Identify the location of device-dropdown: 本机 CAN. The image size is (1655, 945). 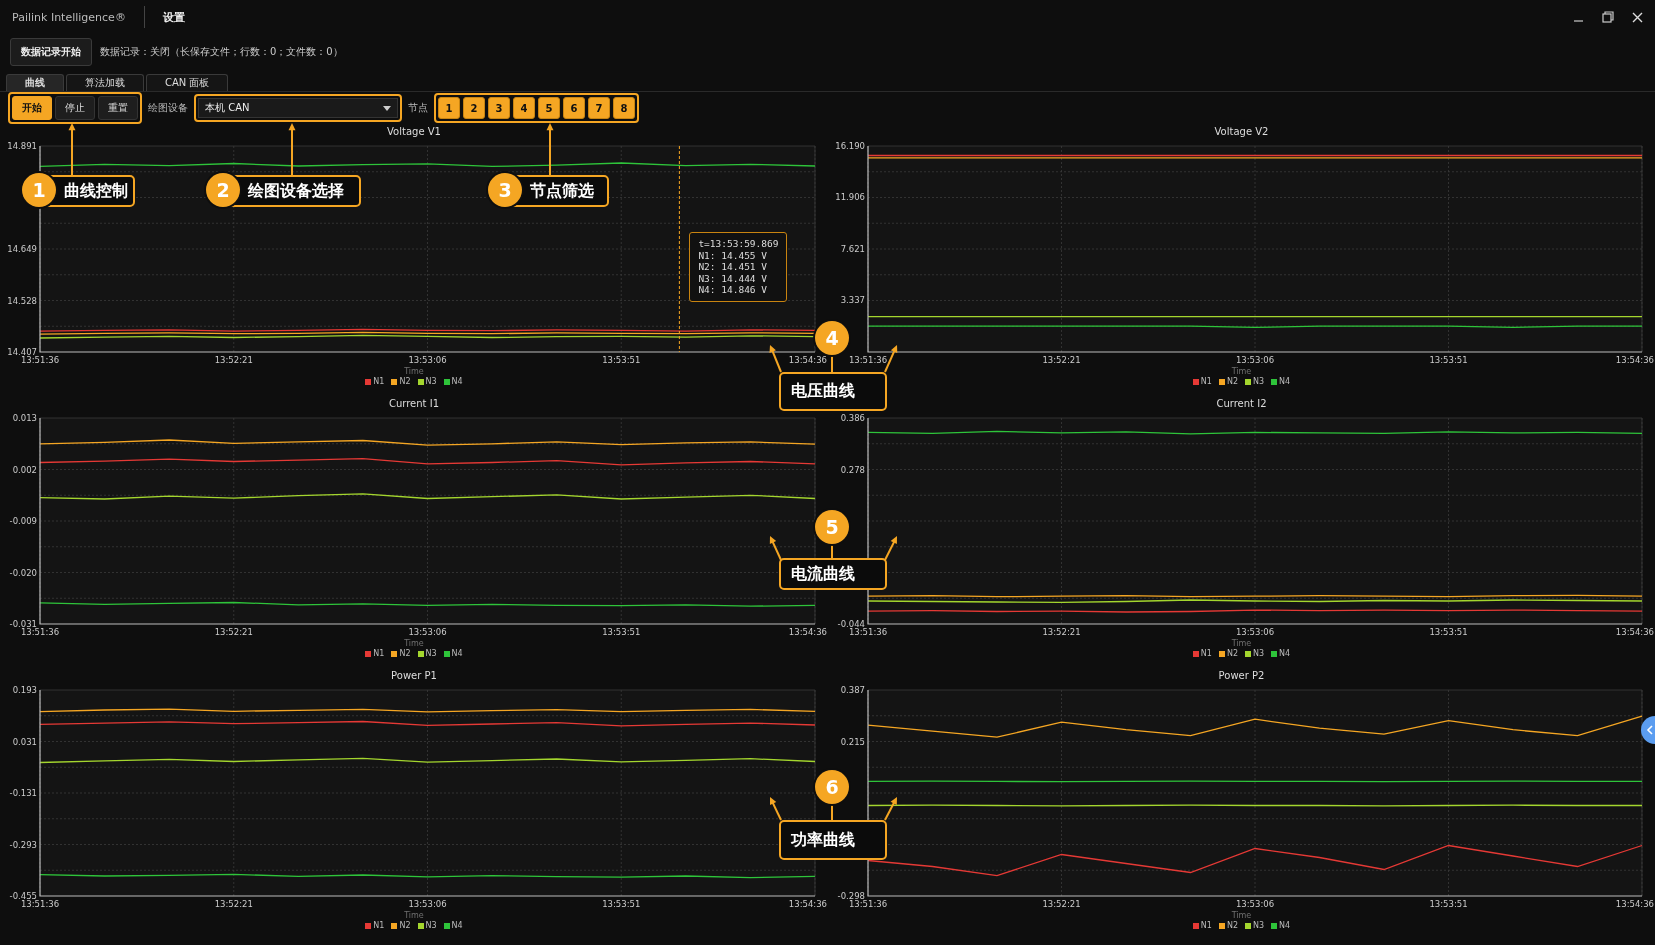
(298, 108).